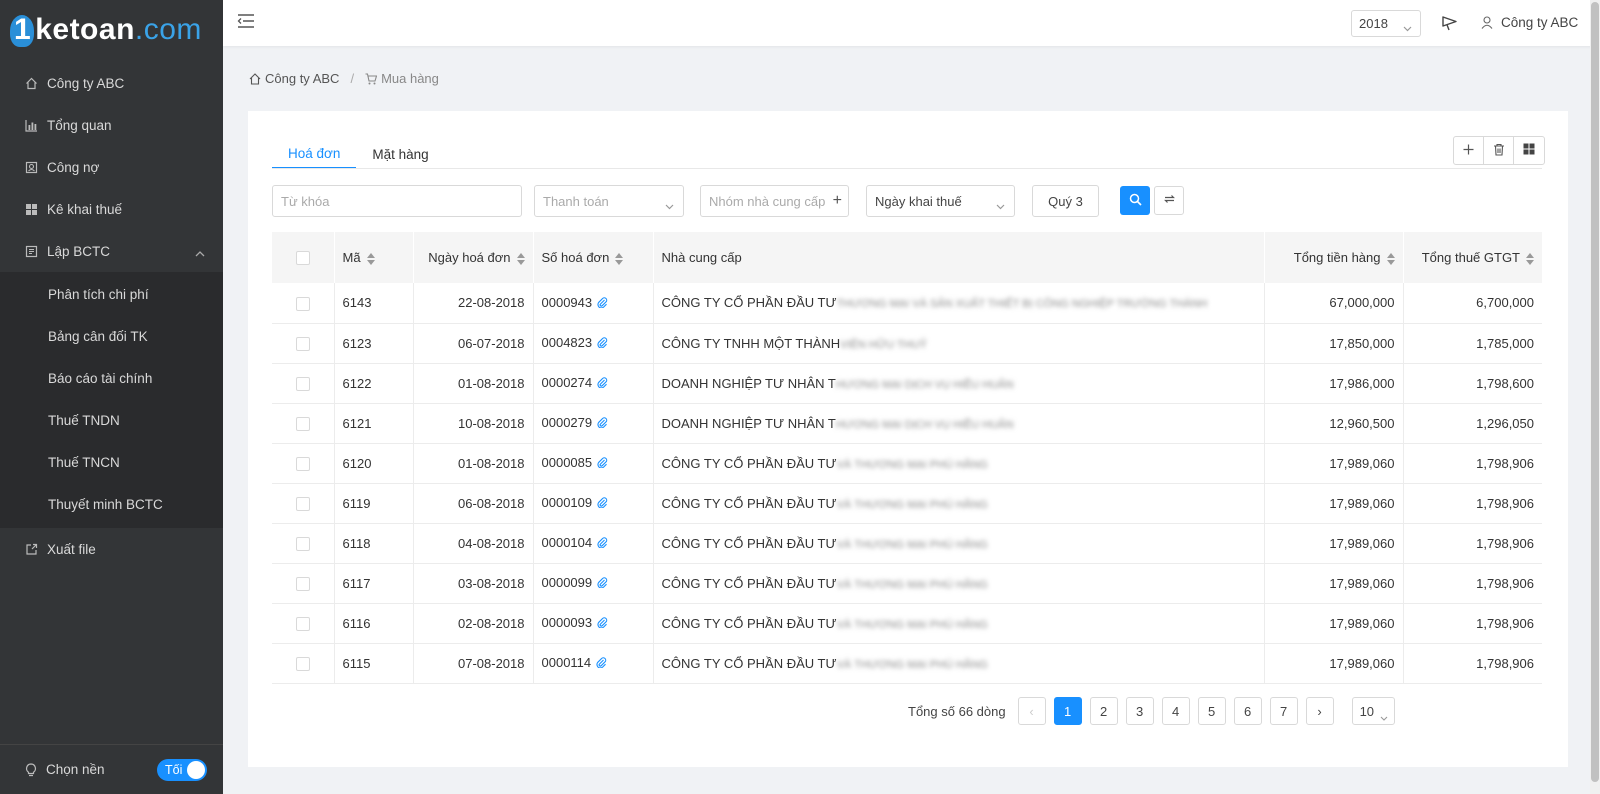 Image resolution: width=1600 pixels, height=794 pixels. I want to click on view-grid-button, so click(1529, 150).